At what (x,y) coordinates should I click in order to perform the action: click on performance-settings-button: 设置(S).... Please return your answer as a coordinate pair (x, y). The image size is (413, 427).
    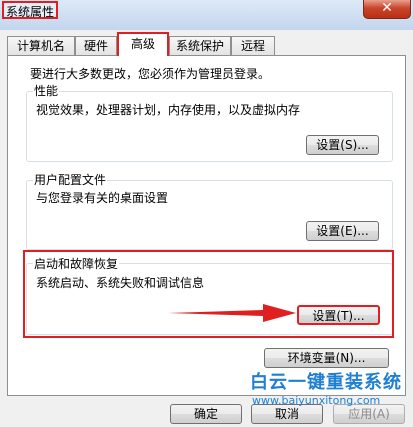
    Looking at the image, I should click on (342, 145).